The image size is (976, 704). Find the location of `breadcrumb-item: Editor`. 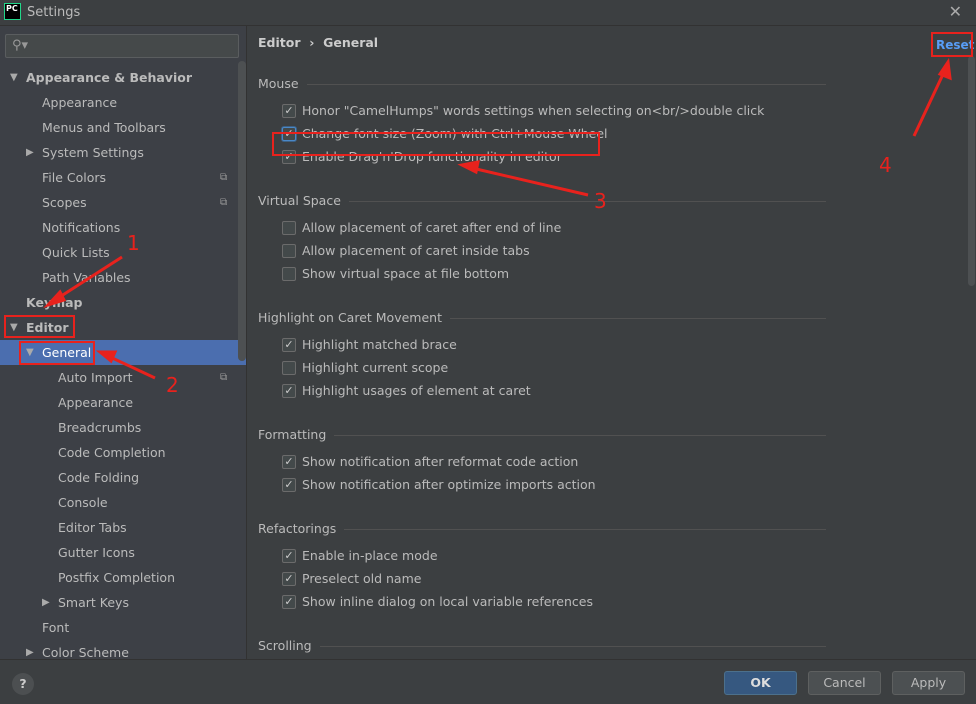

breadcrumb-item: Editor is located at coordinates (279, 42).